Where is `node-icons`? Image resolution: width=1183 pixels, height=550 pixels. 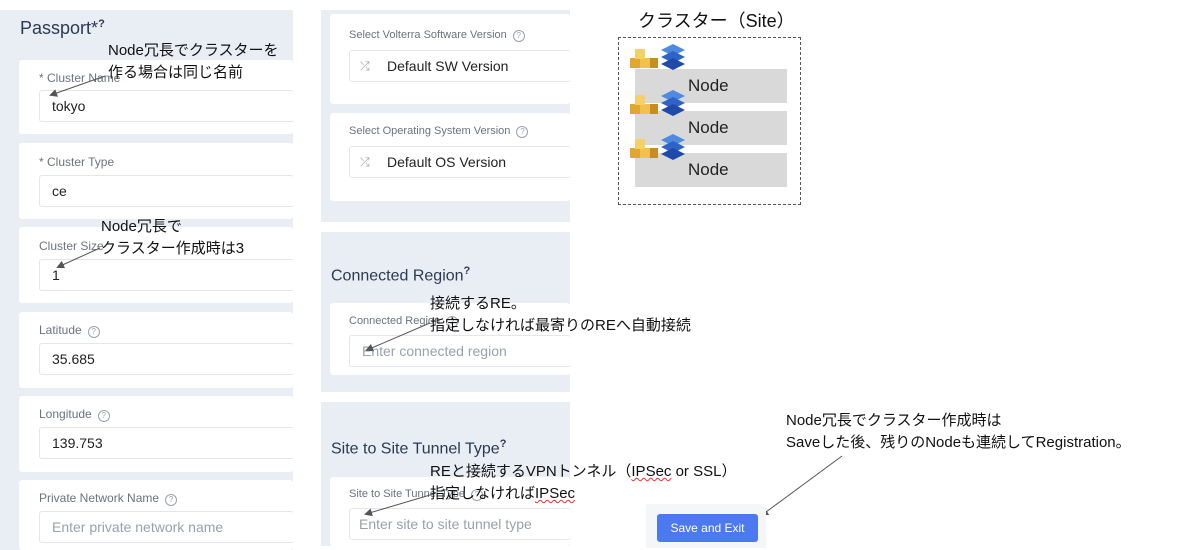
node-icons is located at coordinates (657, 102).